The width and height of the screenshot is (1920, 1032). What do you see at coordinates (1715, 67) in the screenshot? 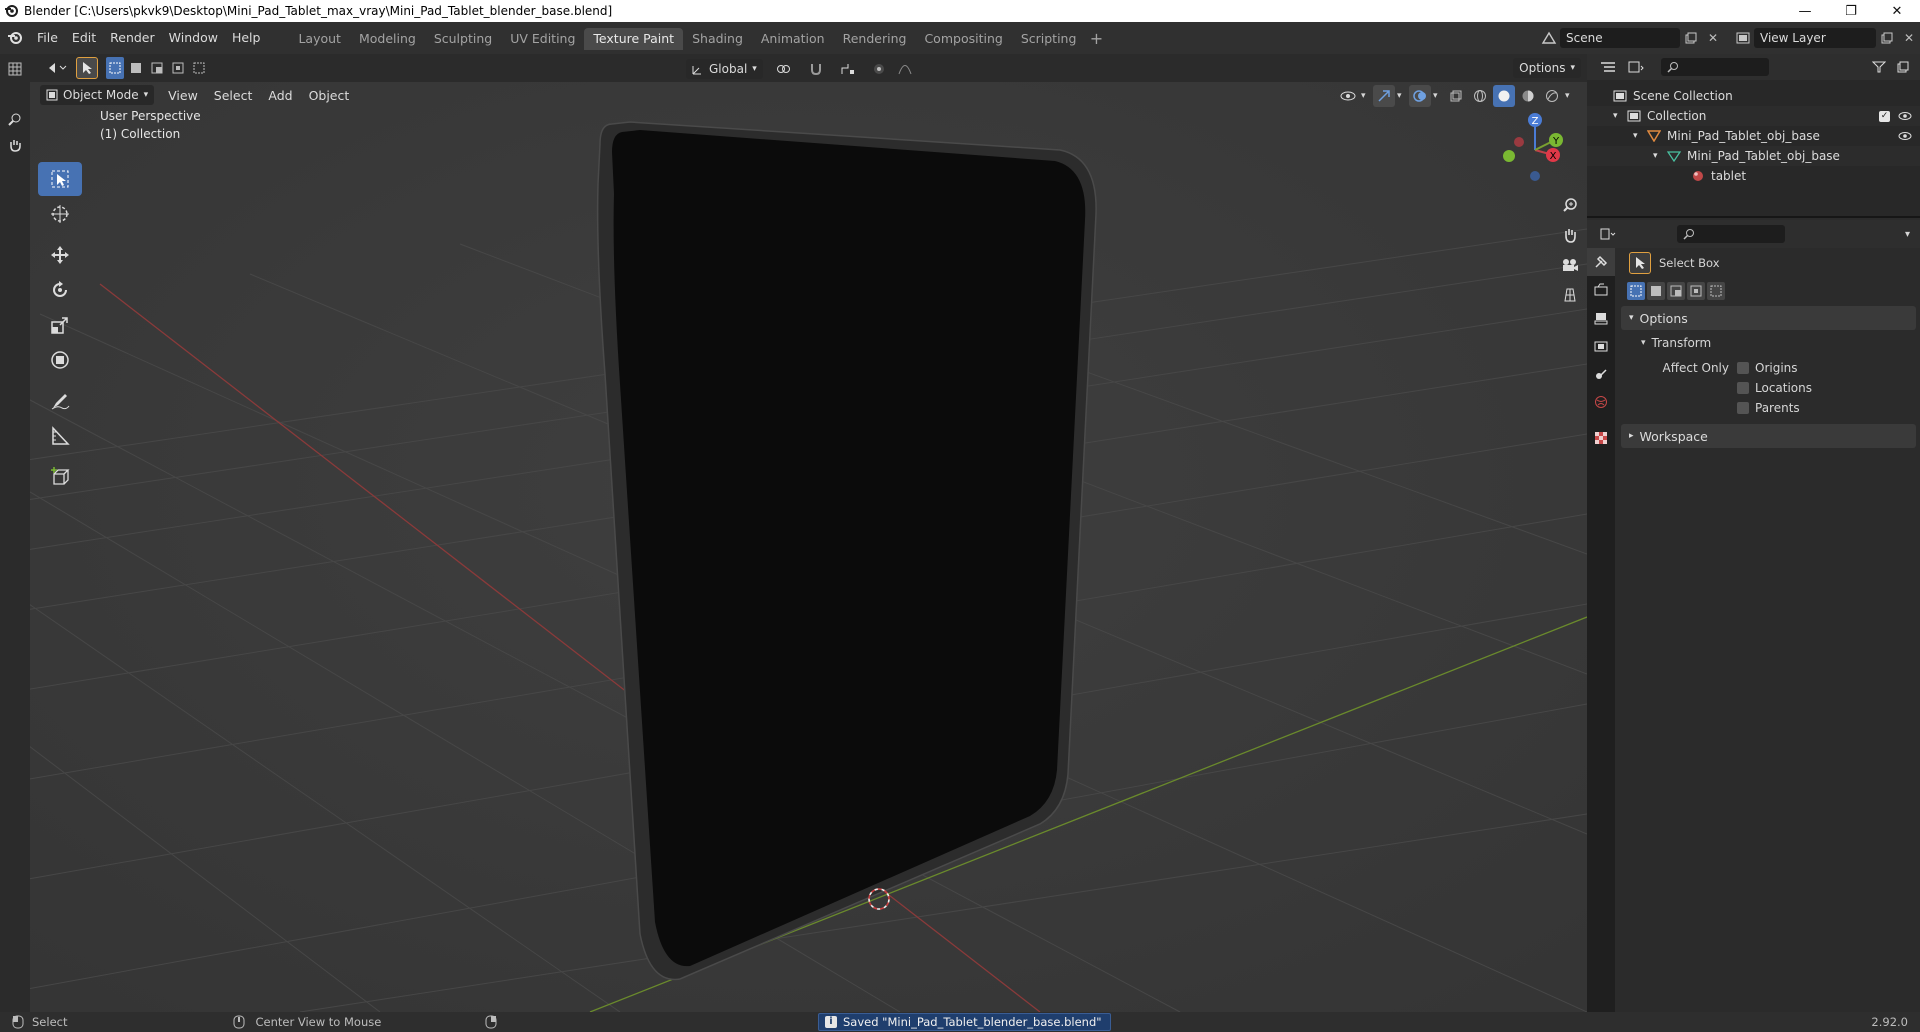
I see `outliner-search-input` at bounding box center [1715, 67].